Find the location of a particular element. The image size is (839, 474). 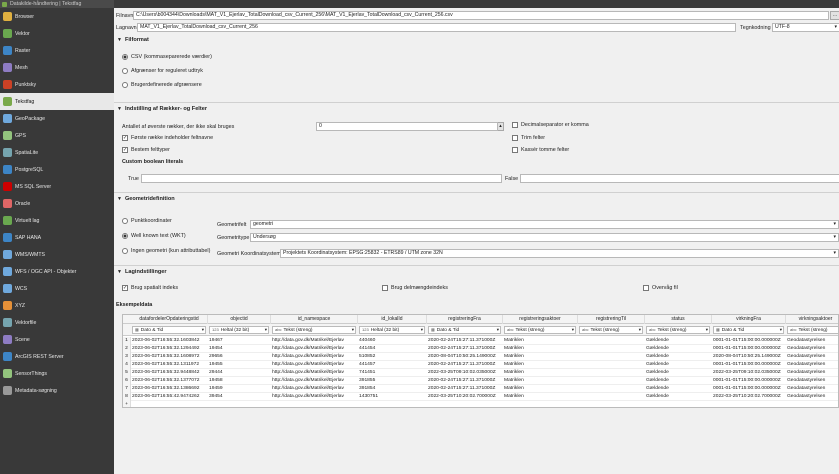

column-type-label: Tekst (streng) is located at coordinates (813, 330).